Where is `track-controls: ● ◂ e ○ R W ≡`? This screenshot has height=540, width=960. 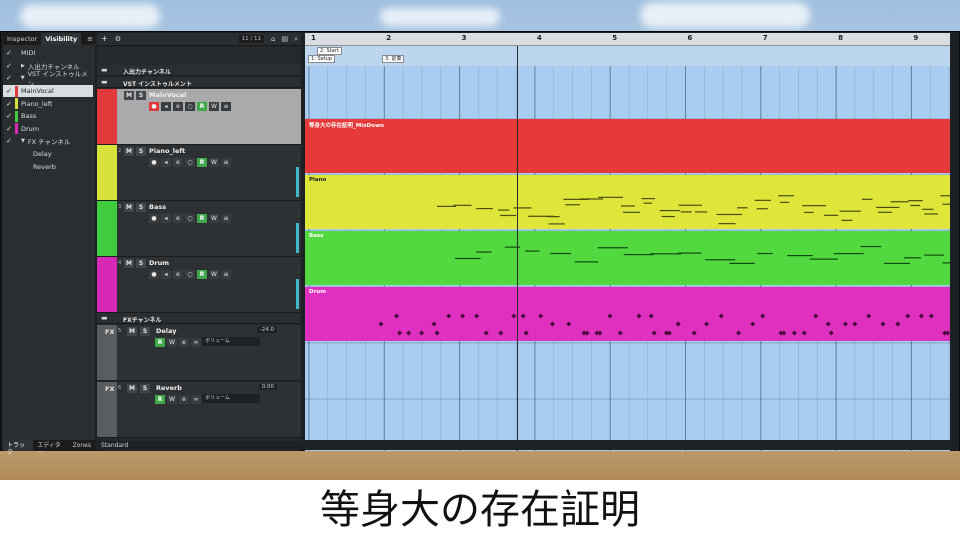
track-controls: ● ◂ e ○ R W ≡ is located at coordinates (190, 162).